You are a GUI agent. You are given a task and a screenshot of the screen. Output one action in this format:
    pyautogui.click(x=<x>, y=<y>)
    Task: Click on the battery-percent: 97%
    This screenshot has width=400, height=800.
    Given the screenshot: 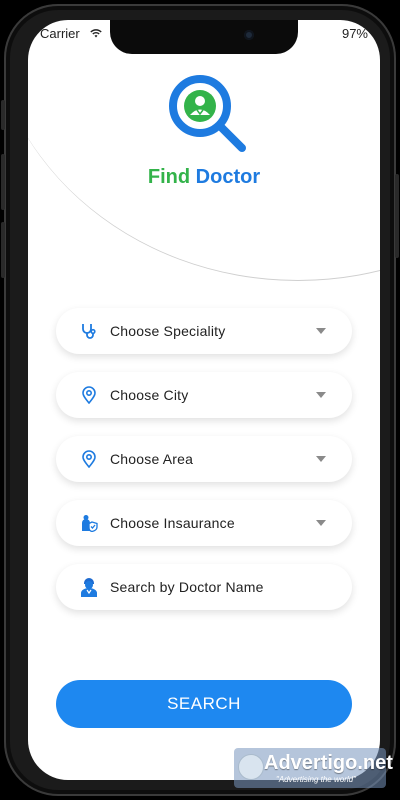 What is the action you would take?
    pyautogui.click(x=354, y=33)
    